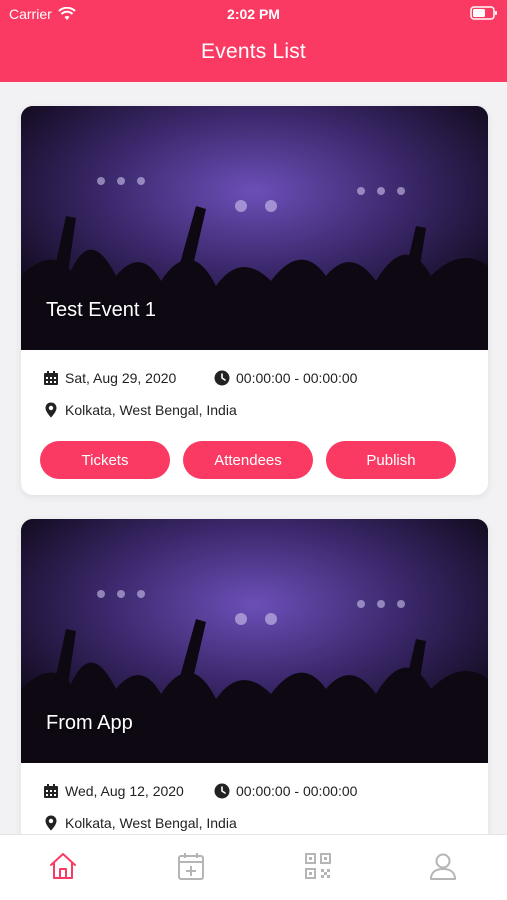  Describe the element at coordinates (89, 723) in the screenshot. I see `event-title: From App` at that location.